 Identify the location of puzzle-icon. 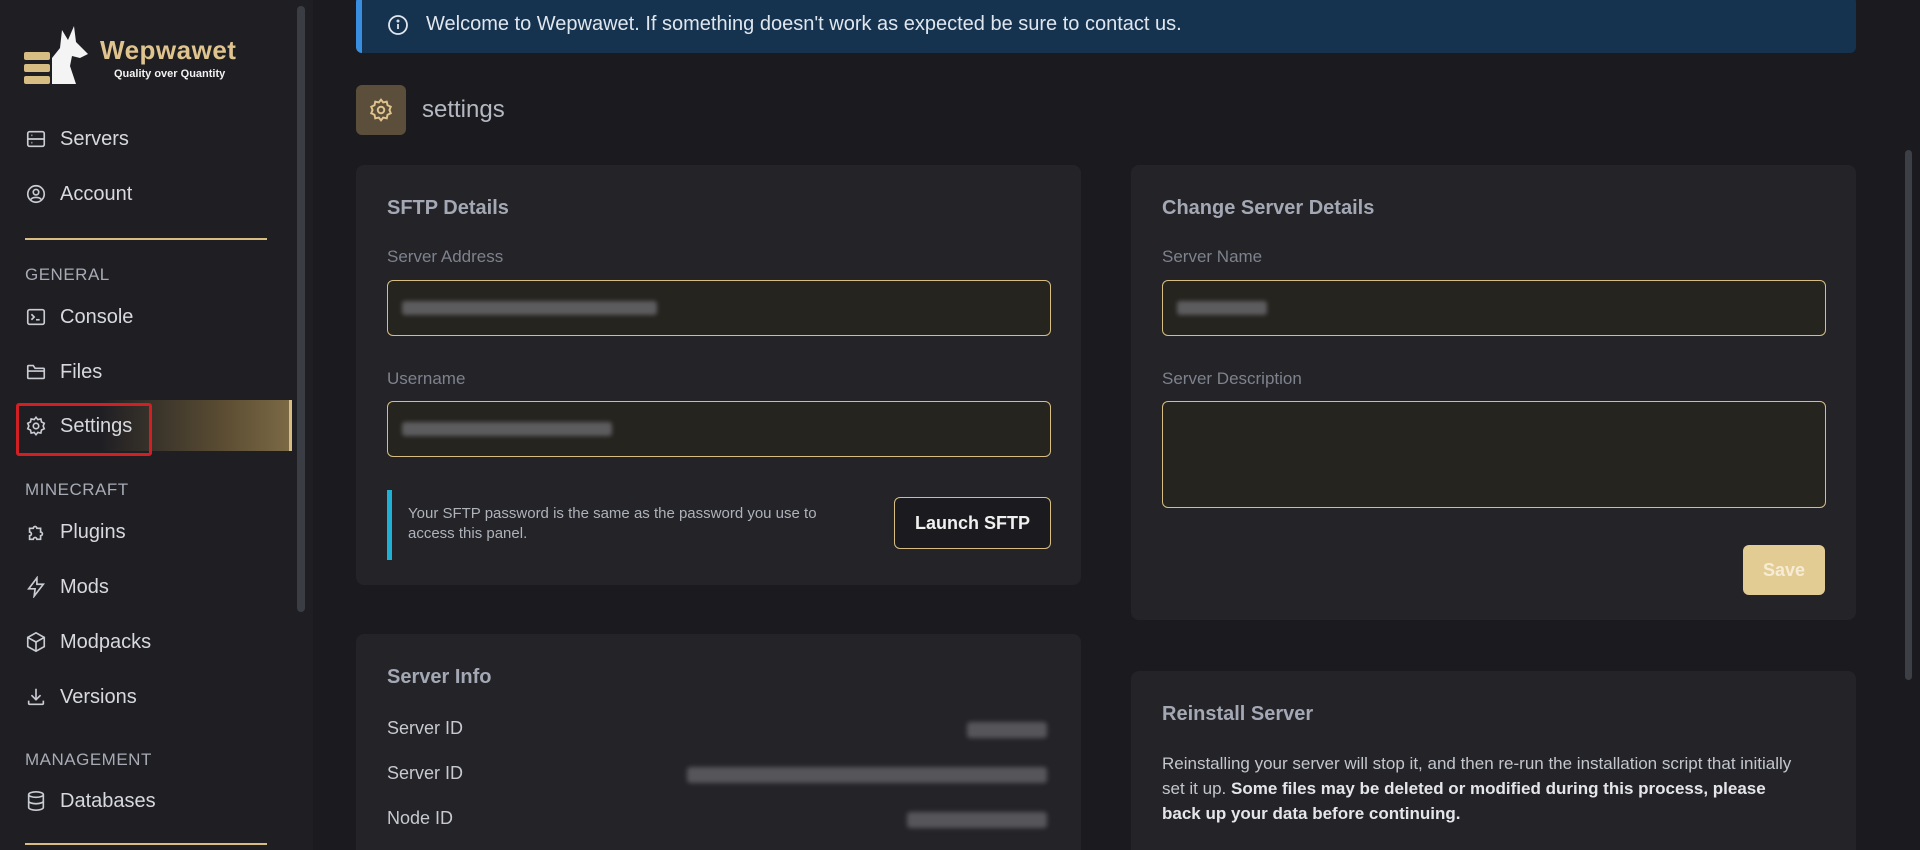
(36, 532).